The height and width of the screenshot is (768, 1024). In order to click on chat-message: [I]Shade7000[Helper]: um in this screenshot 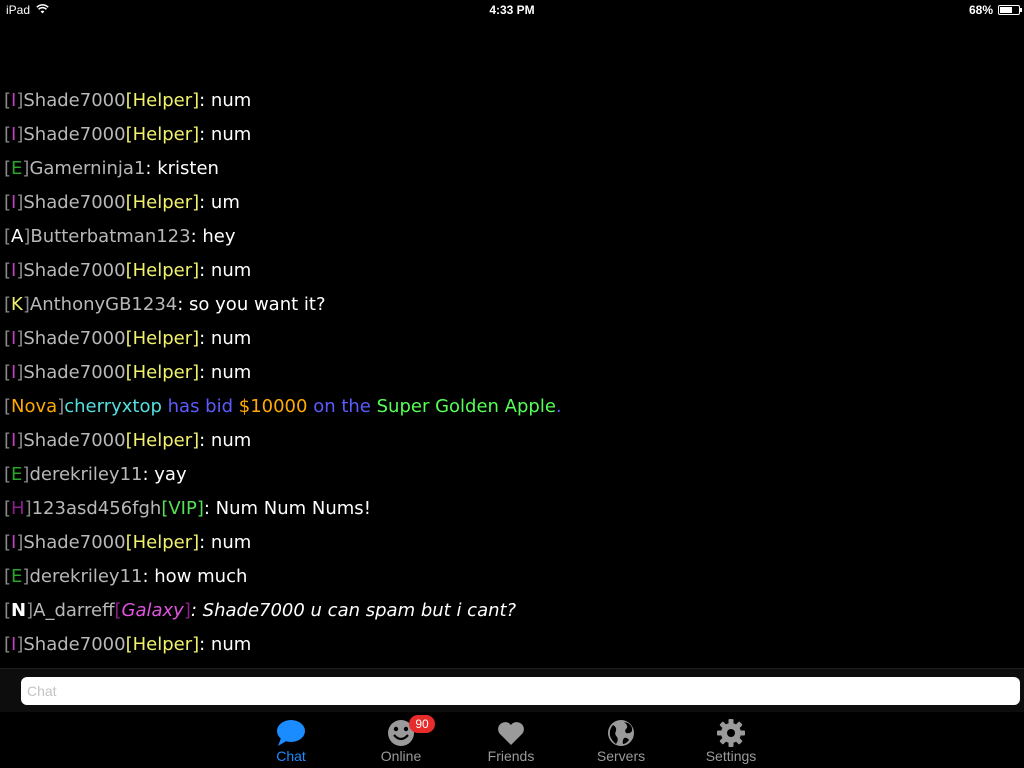, I will do `click(512, 203)`.